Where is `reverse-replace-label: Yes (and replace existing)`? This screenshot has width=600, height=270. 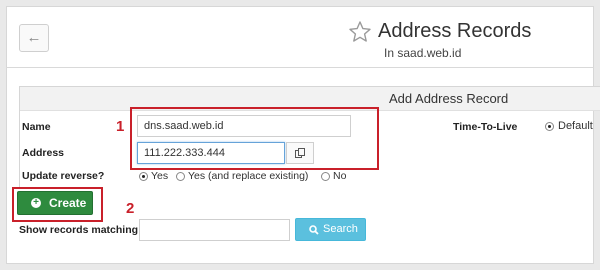 reverse-replace-label: Yes (and replace existing) is located at coordinates (248, 176).